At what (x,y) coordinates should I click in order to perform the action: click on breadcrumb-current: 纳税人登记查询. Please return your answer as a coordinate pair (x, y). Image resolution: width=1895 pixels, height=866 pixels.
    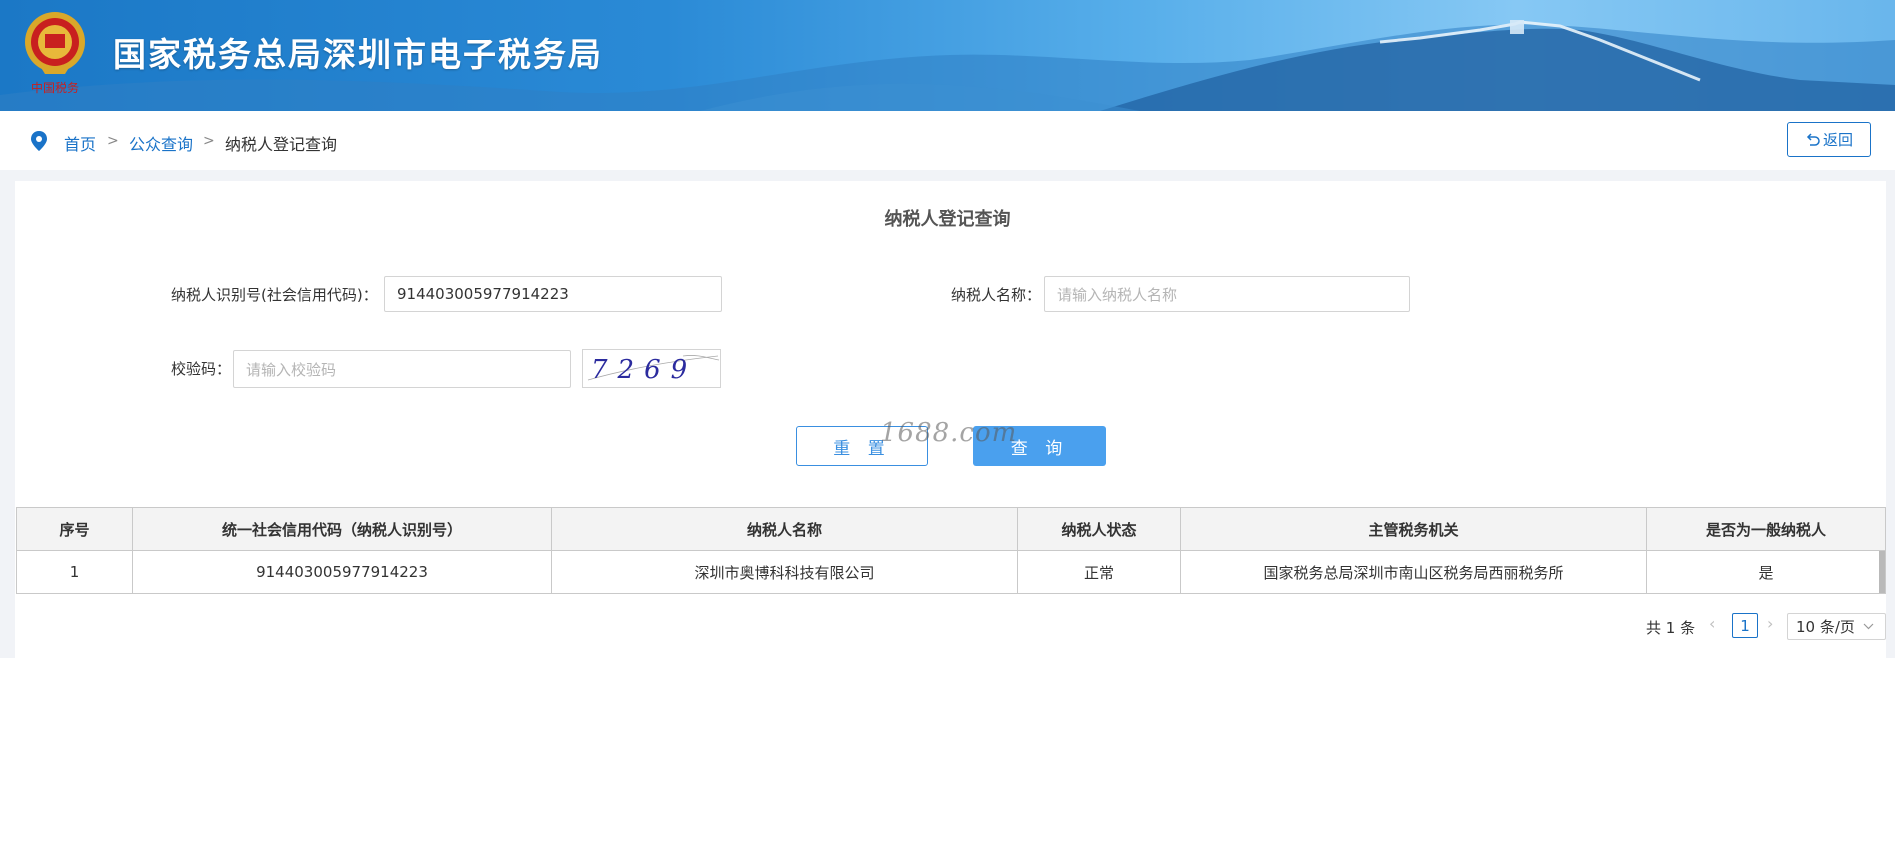
    Looking at the image, I should click on (281, 144).